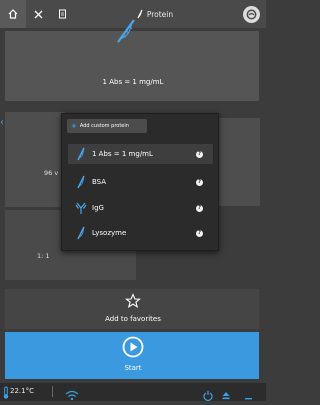 The width and height of the screenshot is (320, 405). I want to click on home-tab, so click(13, 14).